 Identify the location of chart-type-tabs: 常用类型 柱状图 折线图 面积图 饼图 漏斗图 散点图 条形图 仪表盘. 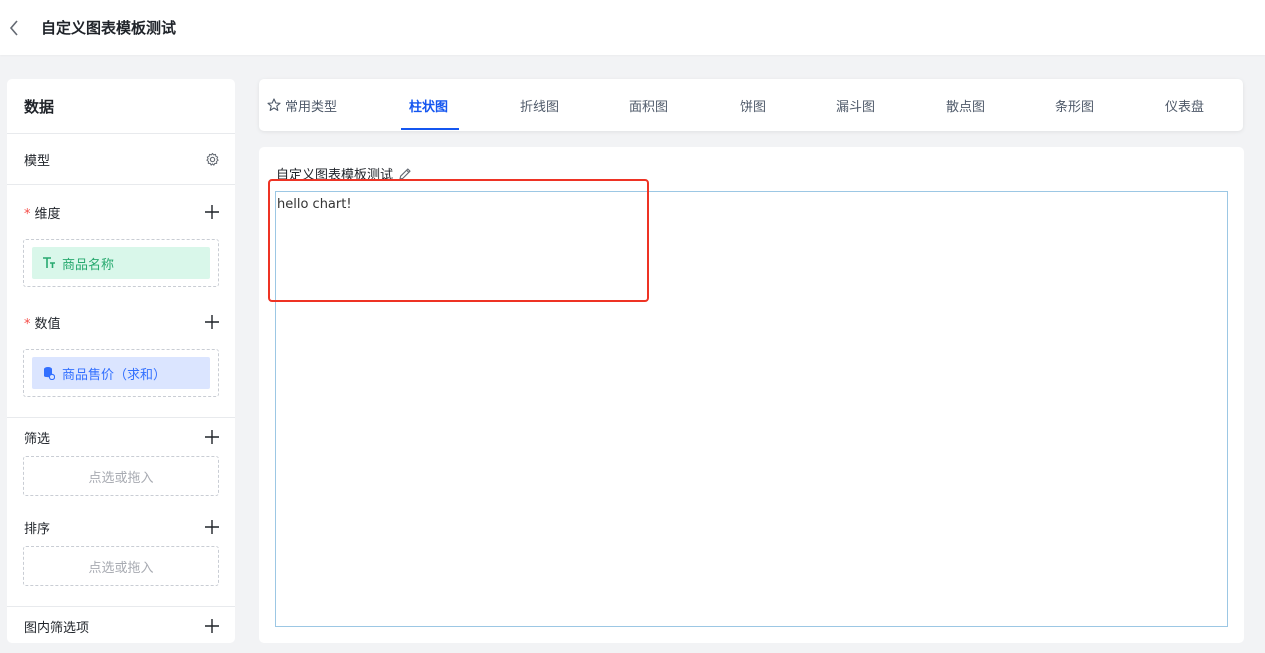
(751, 105).